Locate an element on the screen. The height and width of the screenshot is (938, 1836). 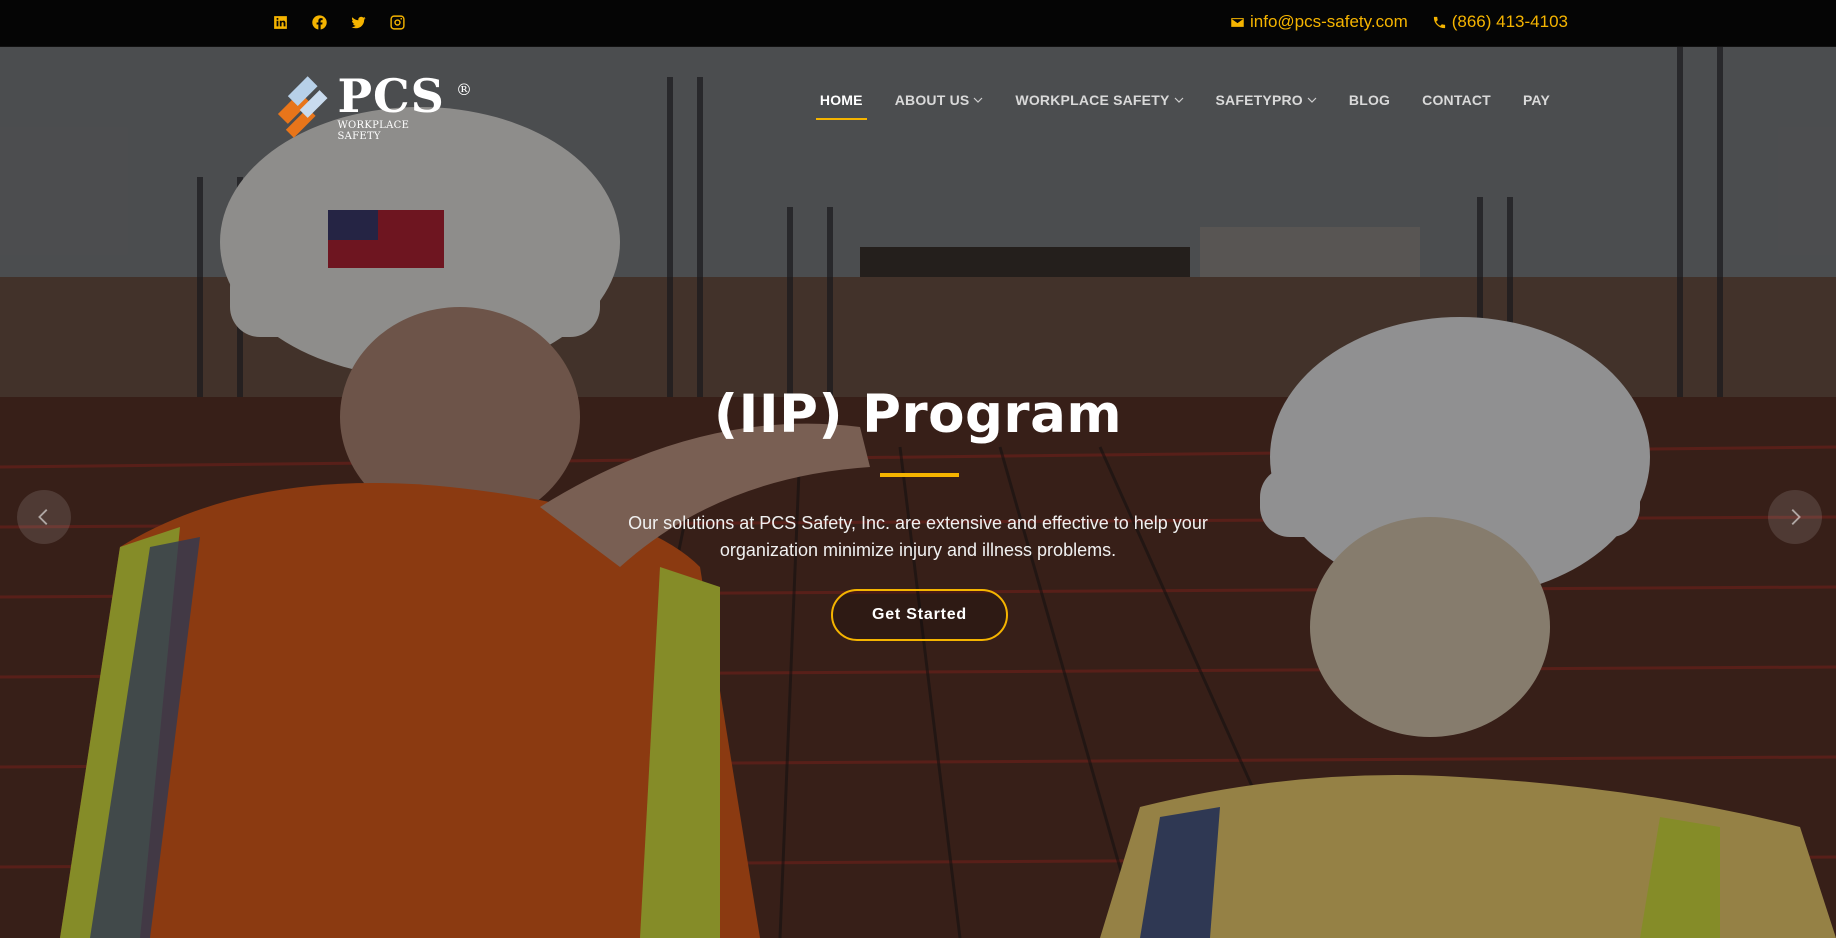
instagram-icon is located at coordinates (397, 22).